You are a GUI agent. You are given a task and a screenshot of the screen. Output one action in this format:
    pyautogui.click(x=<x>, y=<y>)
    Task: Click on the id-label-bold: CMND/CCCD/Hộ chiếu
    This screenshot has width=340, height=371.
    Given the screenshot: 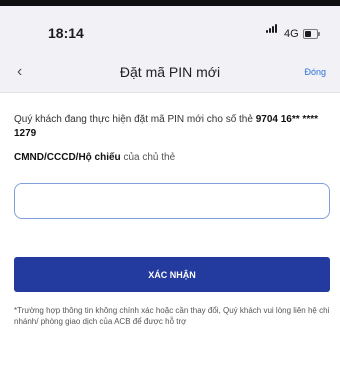 What is the action you would take?
    pyautogui.click(x=67, y=157)
    